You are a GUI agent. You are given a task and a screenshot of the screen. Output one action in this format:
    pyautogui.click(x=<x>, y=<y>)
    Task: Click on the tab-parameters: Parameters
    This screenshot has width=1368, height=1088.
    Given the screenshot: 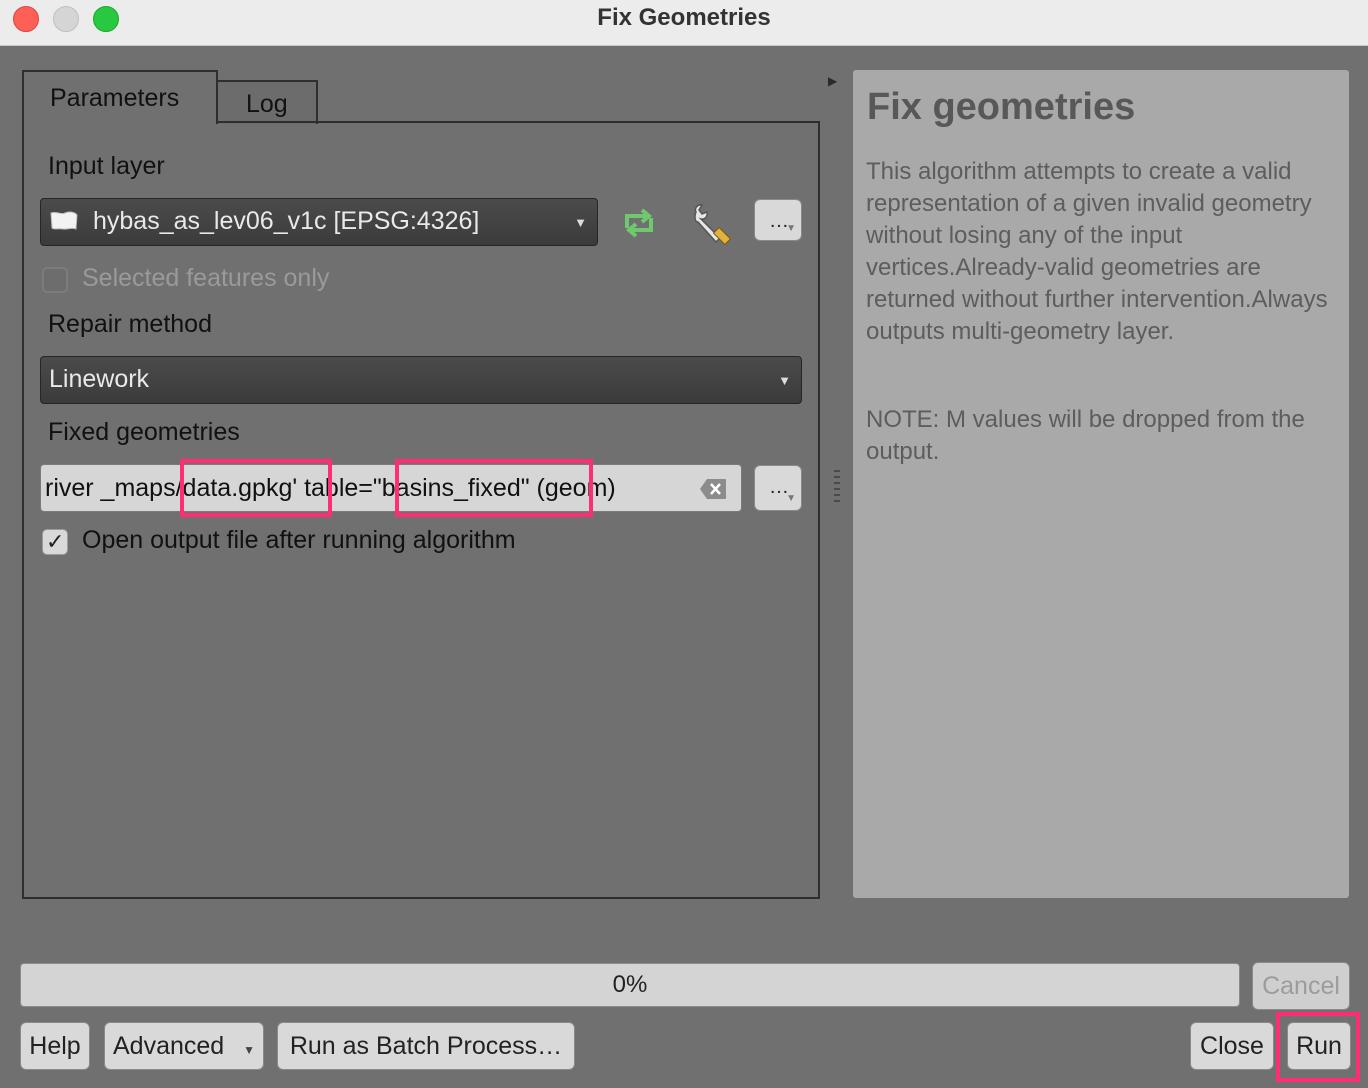 What is the action you would take?
    pyautogui.click(x=120, y=97)
    